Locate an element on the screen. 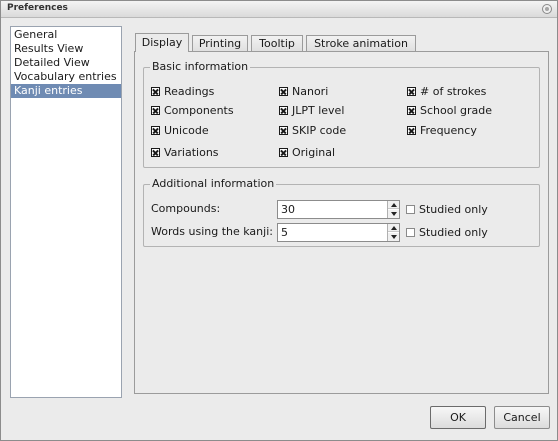  compounds-decrement-button is located at coordinates (393, 214).